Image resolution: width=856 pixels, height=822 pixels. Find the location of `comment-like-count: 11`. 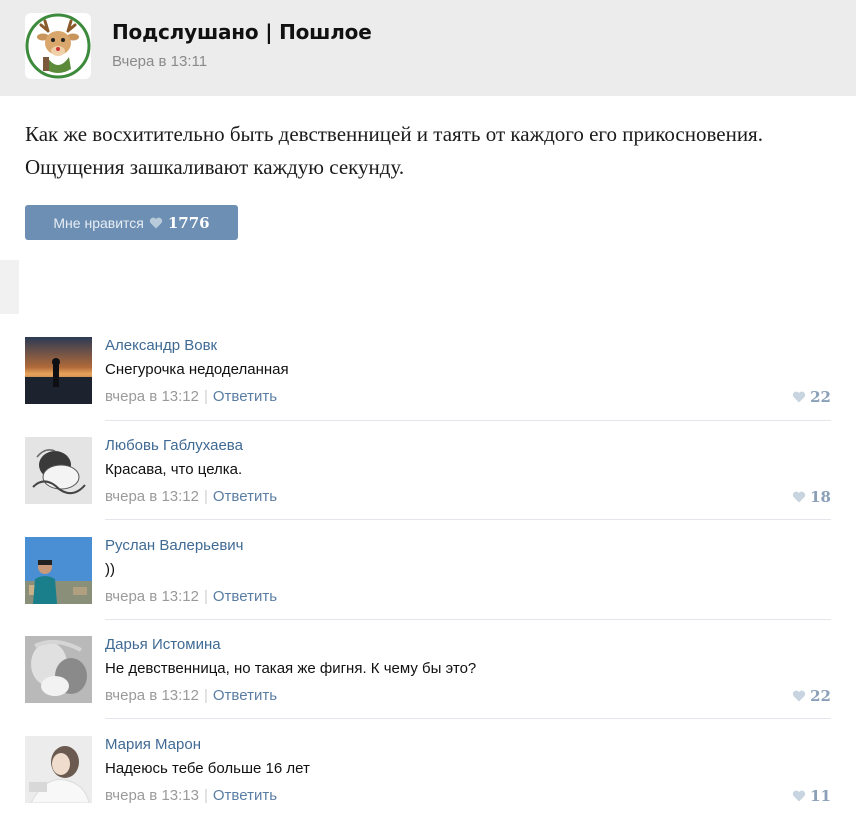

comment-like-count: 11 is located at coordinates (820, 796).